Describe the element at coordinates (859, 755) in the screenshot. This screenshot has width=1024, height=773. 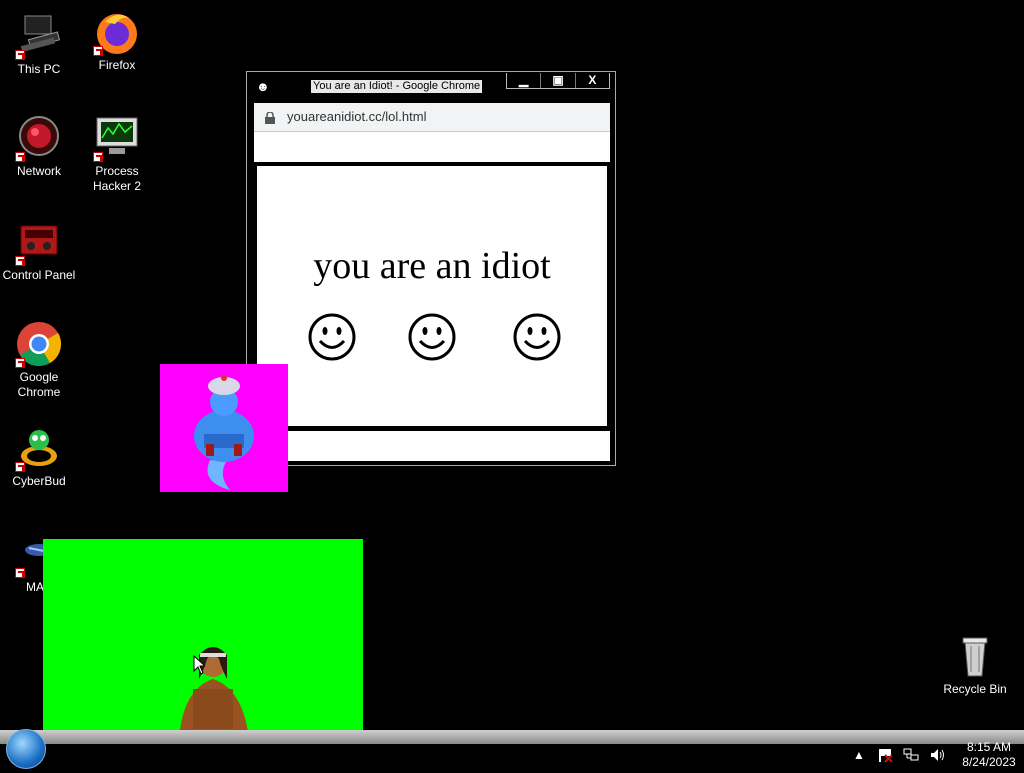
I see `chevron-up-icon: ▲` at that location.